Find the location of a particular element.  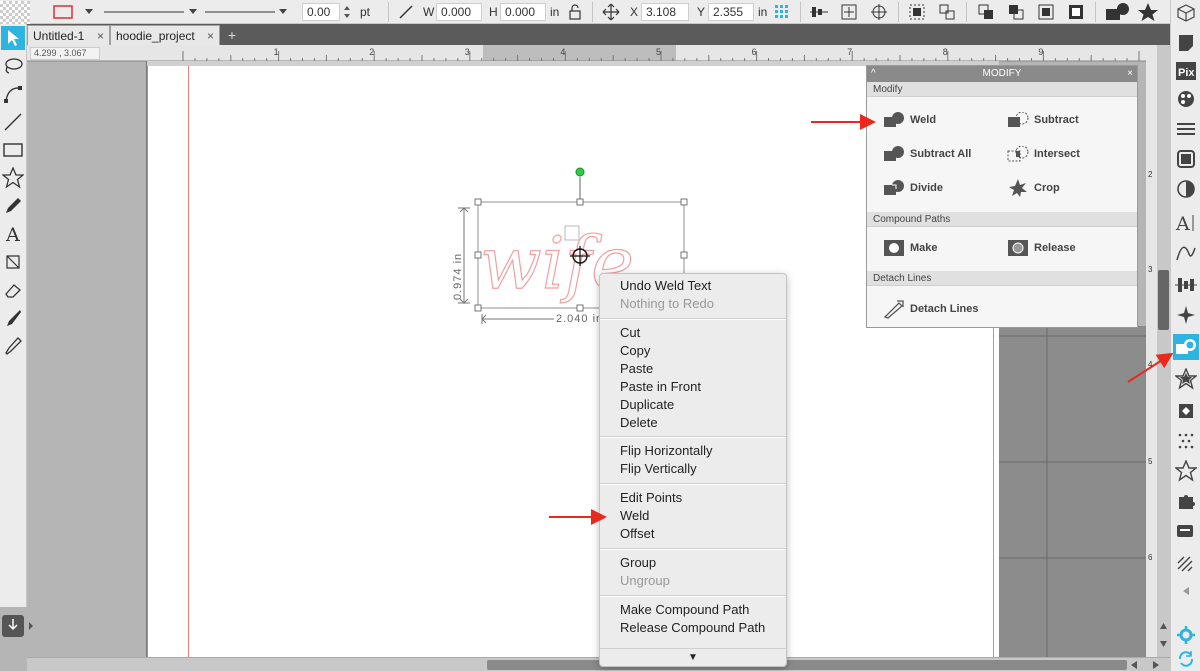

puzzle-icon is located at coordinates (1186, 501).